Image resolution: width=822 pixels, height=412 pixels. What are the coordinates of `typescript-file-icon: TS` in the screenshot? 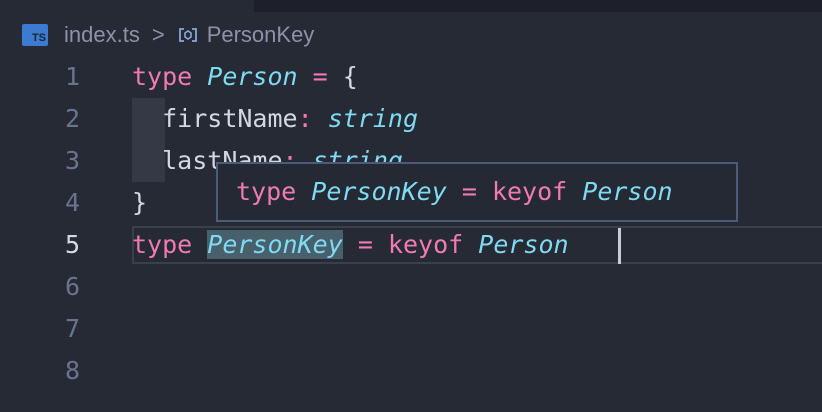 It's located at (35, 35).